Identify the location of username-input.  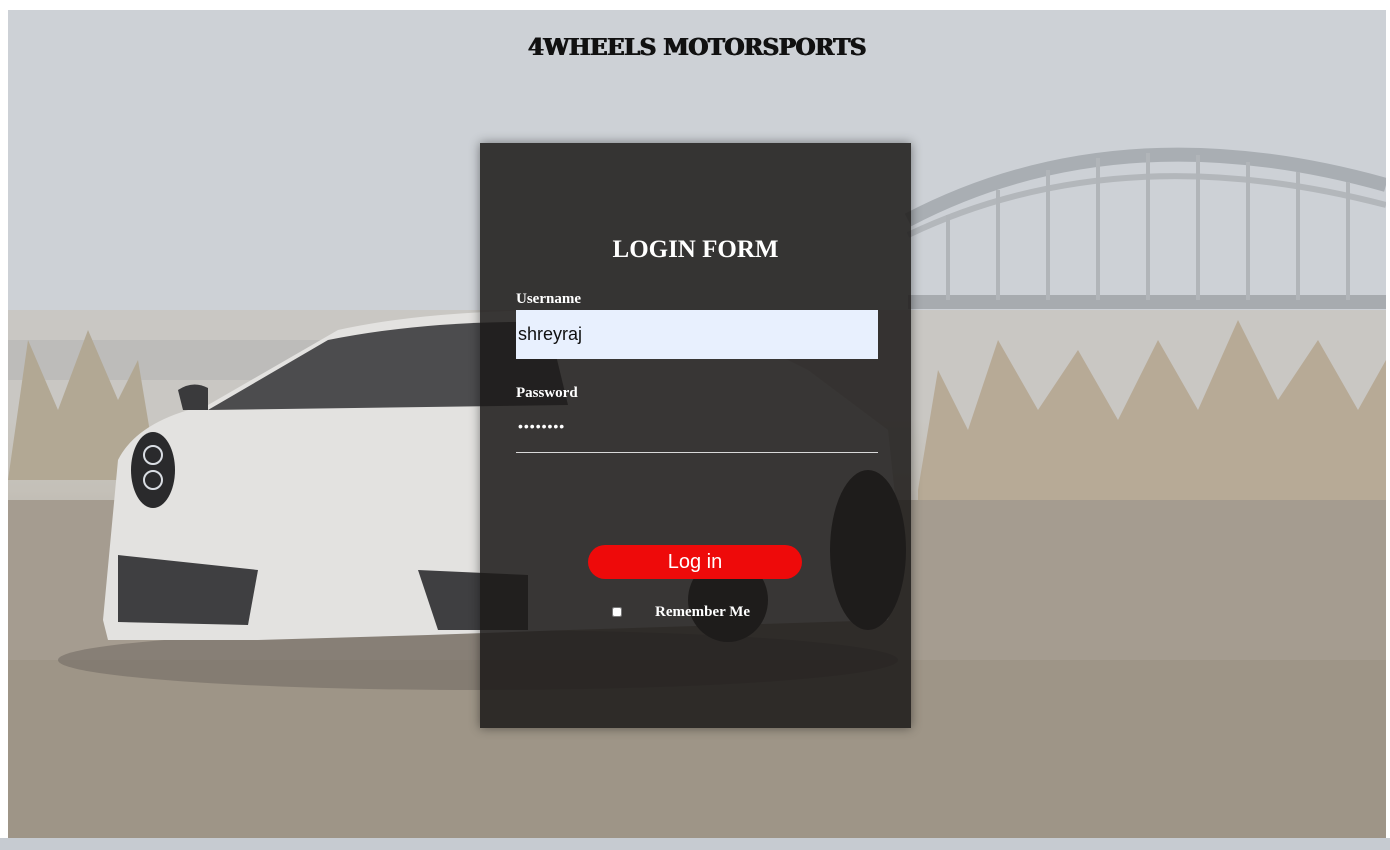
(697, 334).